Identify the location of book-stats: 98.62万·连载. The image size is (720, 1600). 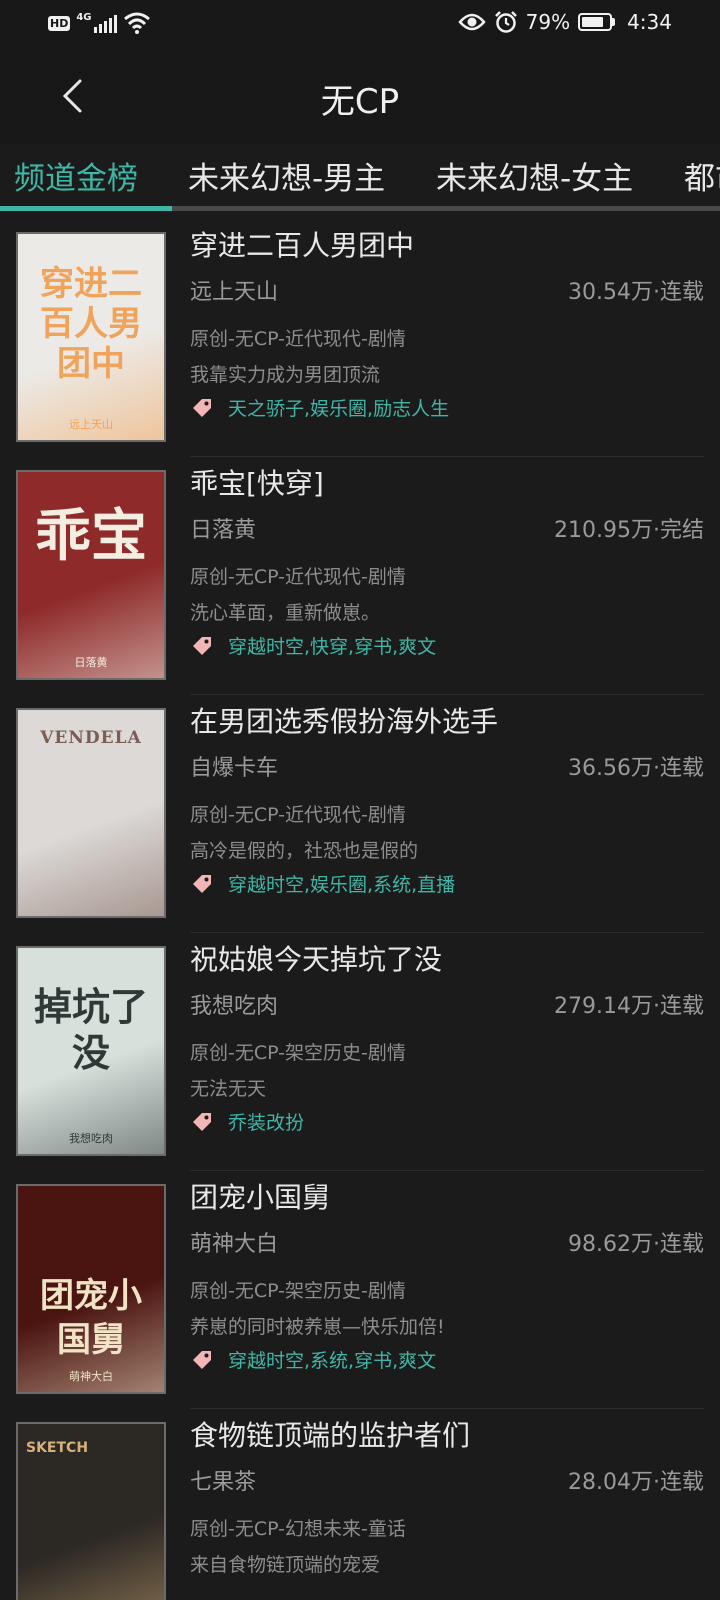
(636, 1244).